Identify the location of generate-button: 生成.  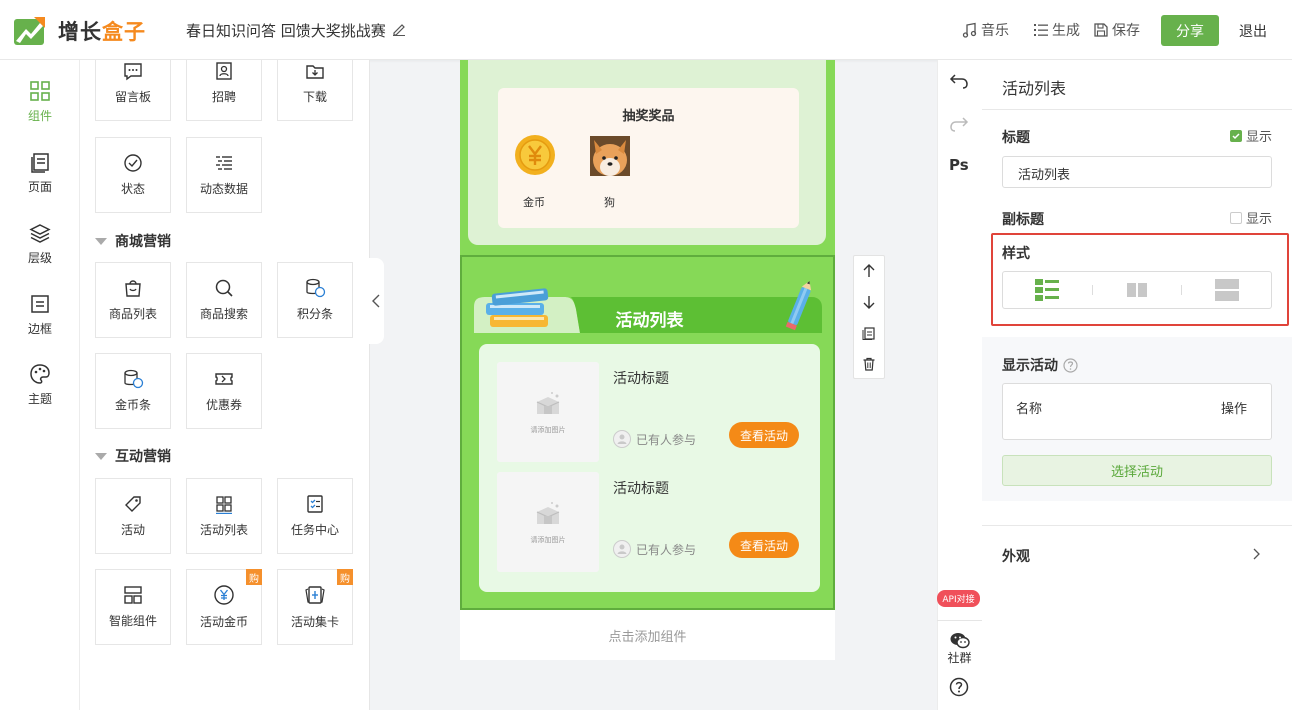
(1056, 30).